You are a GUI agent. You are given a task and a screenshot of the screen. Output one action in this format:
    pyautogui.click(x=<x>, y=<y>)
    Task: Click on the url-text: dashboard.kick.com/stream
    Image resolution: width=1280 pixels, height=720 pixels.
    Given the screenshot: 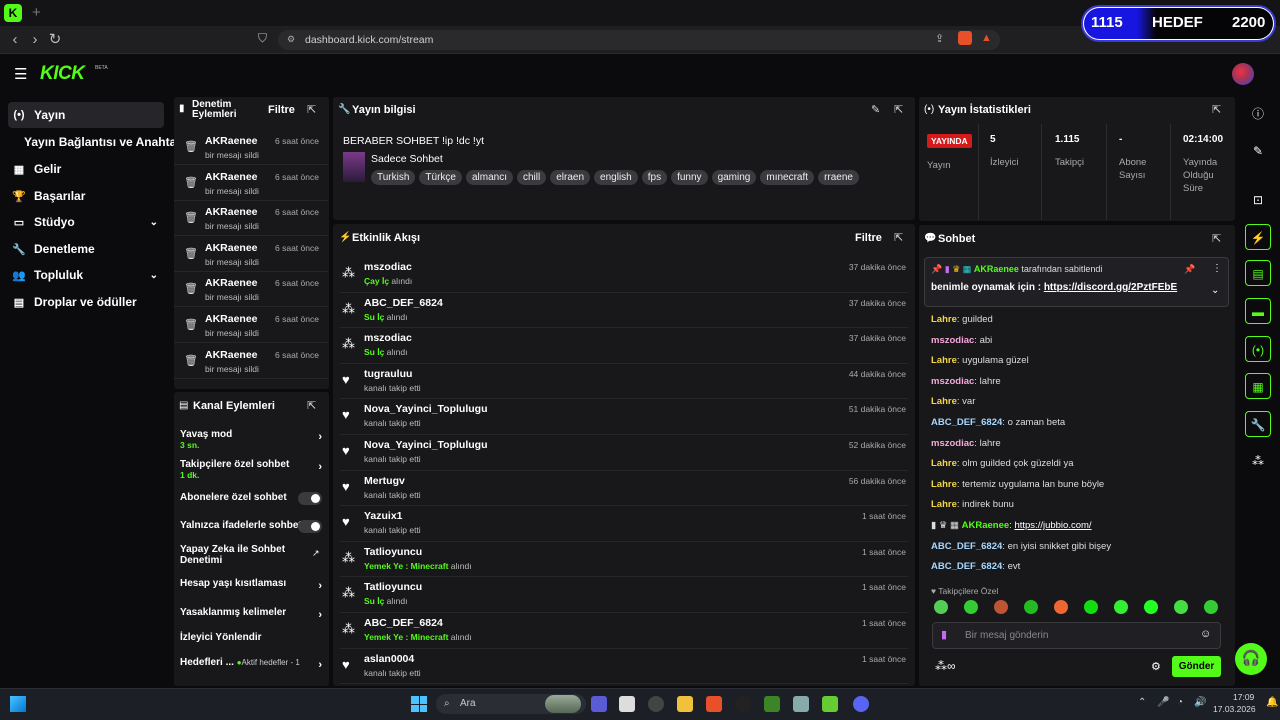 What is the action you would take?
    pyautogui.click(x=369, y=40)
    